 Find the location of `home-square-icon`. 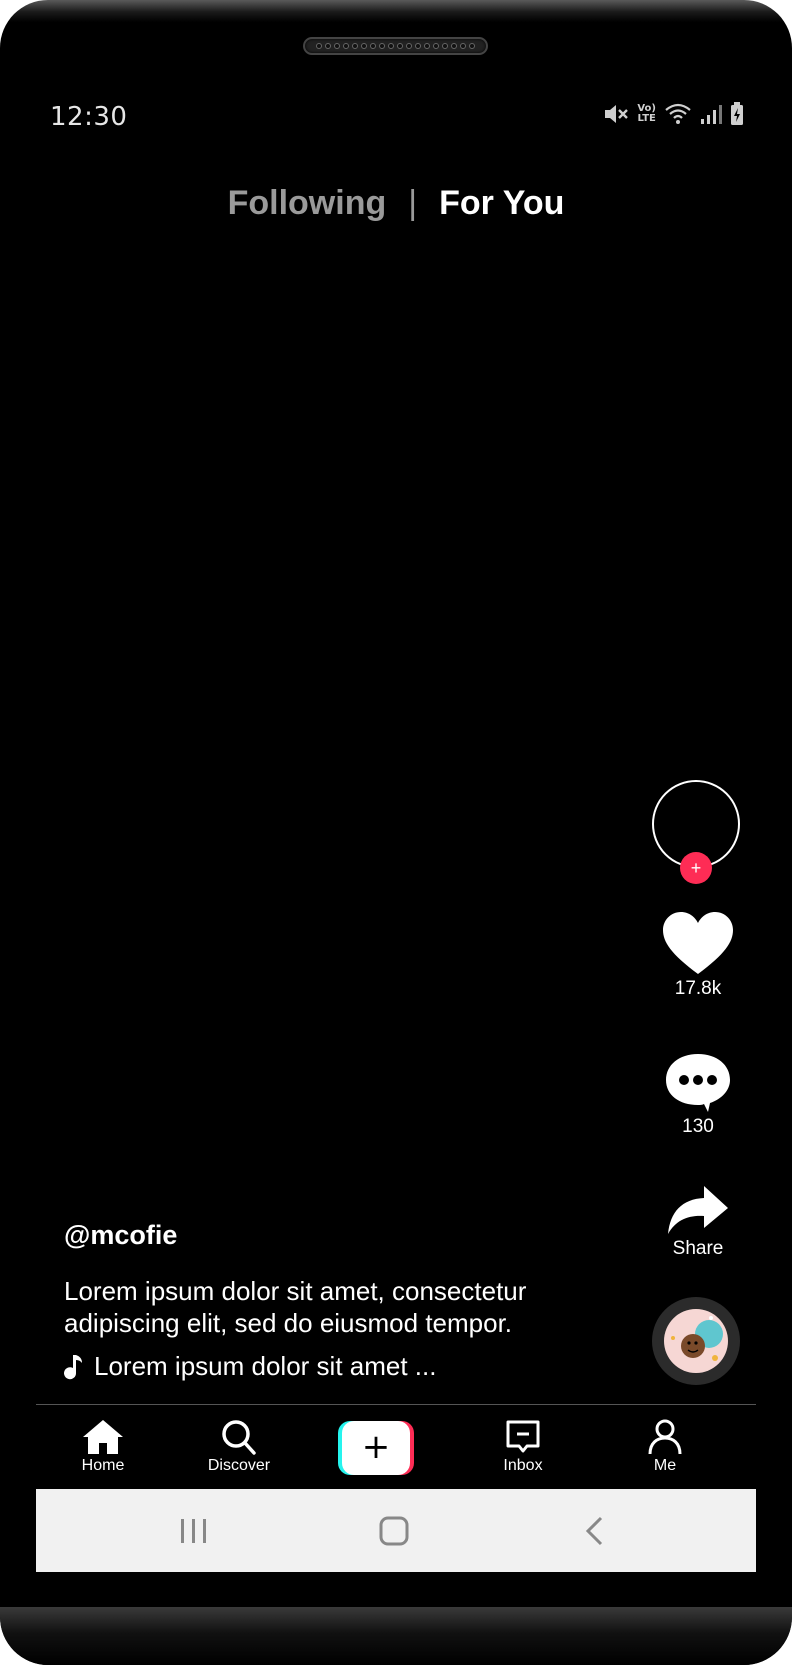

home-square-icon is located at coordinates (394, 1531).